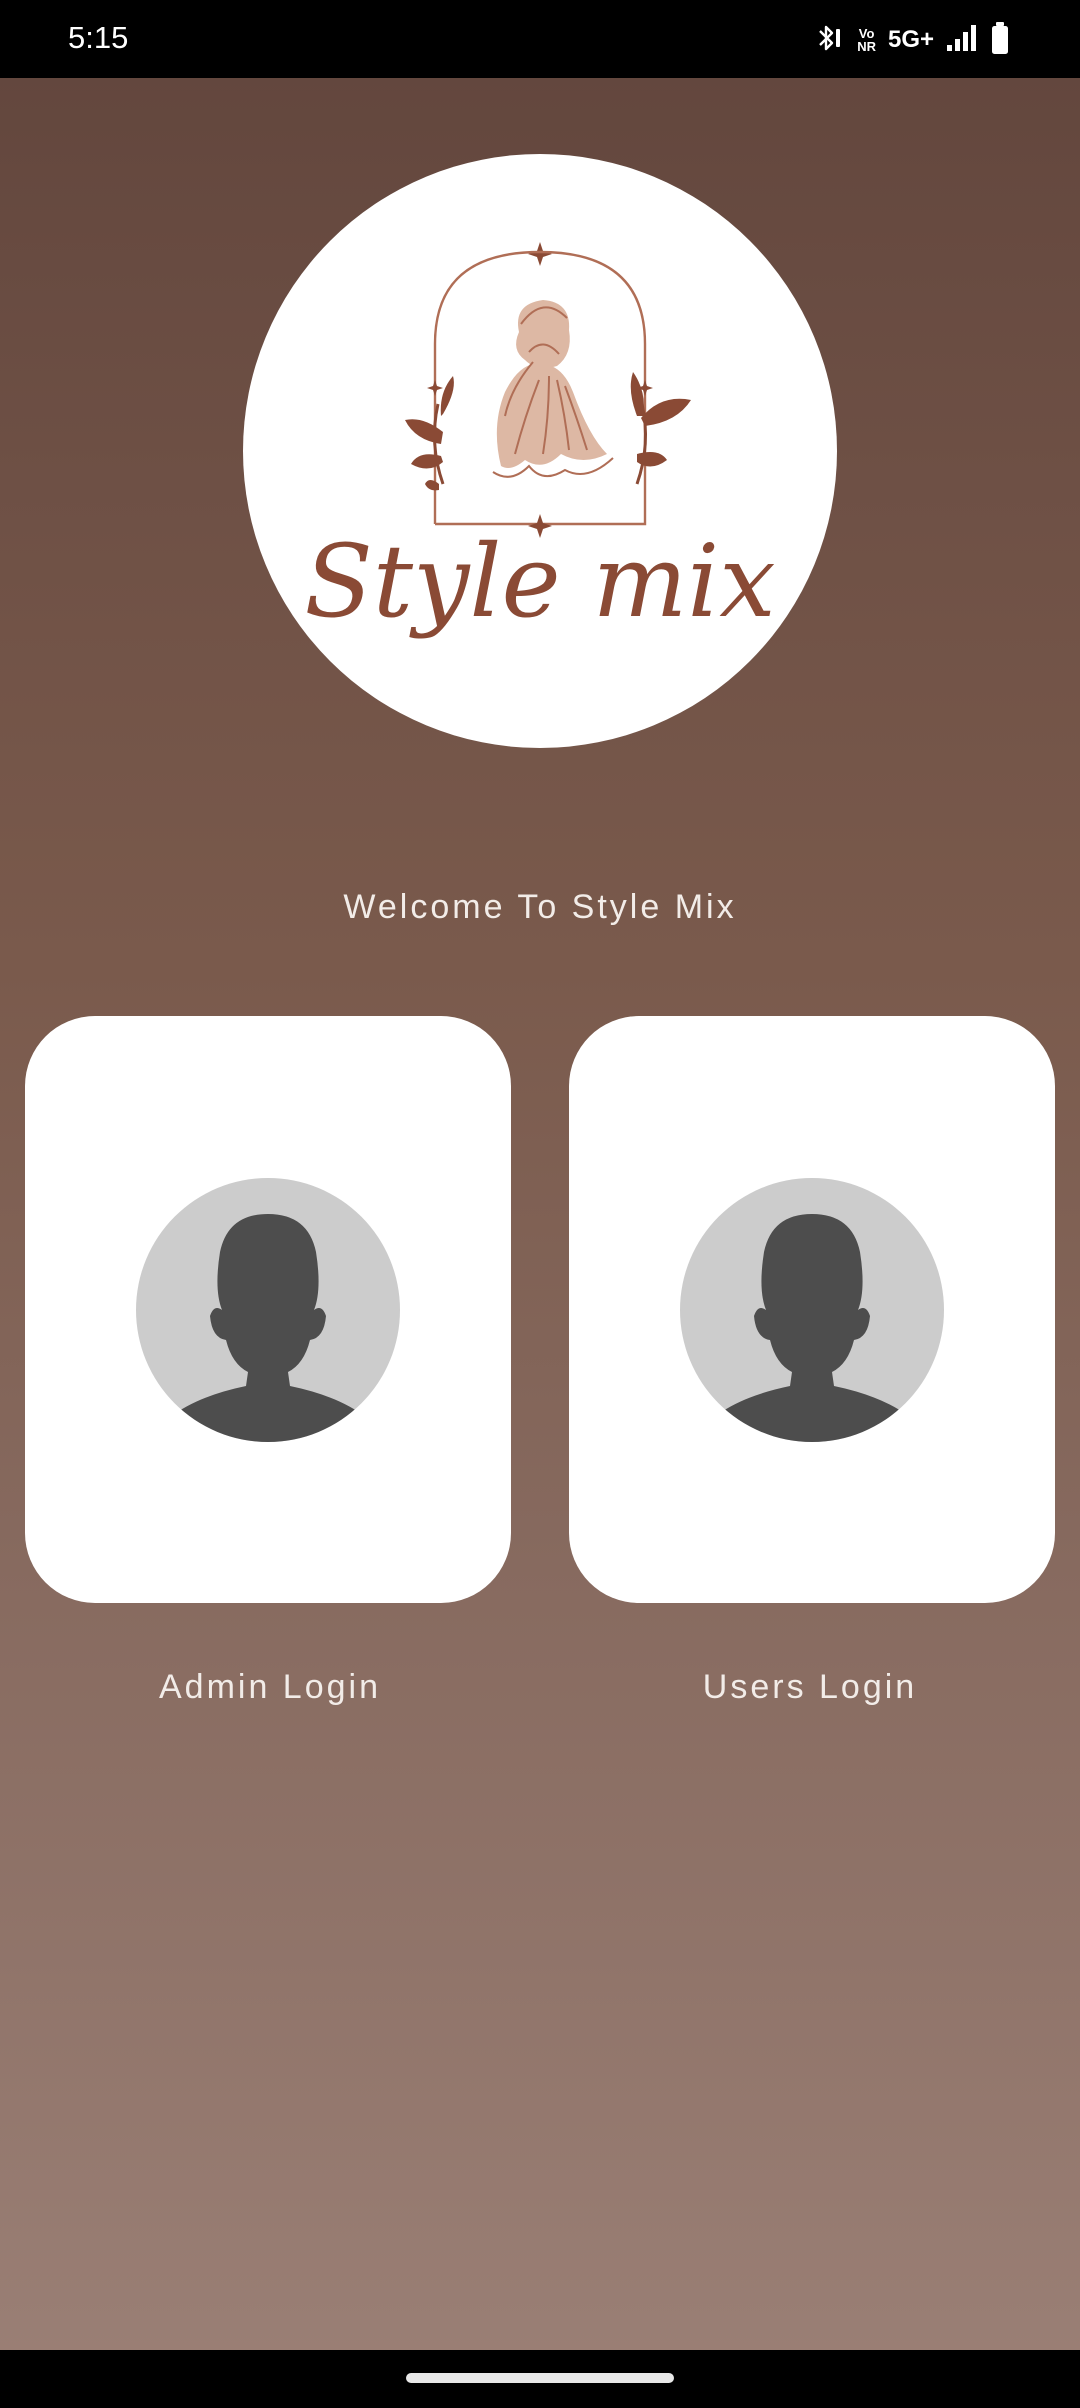  I want to click on bluetooth-icon, so click(828, 40).